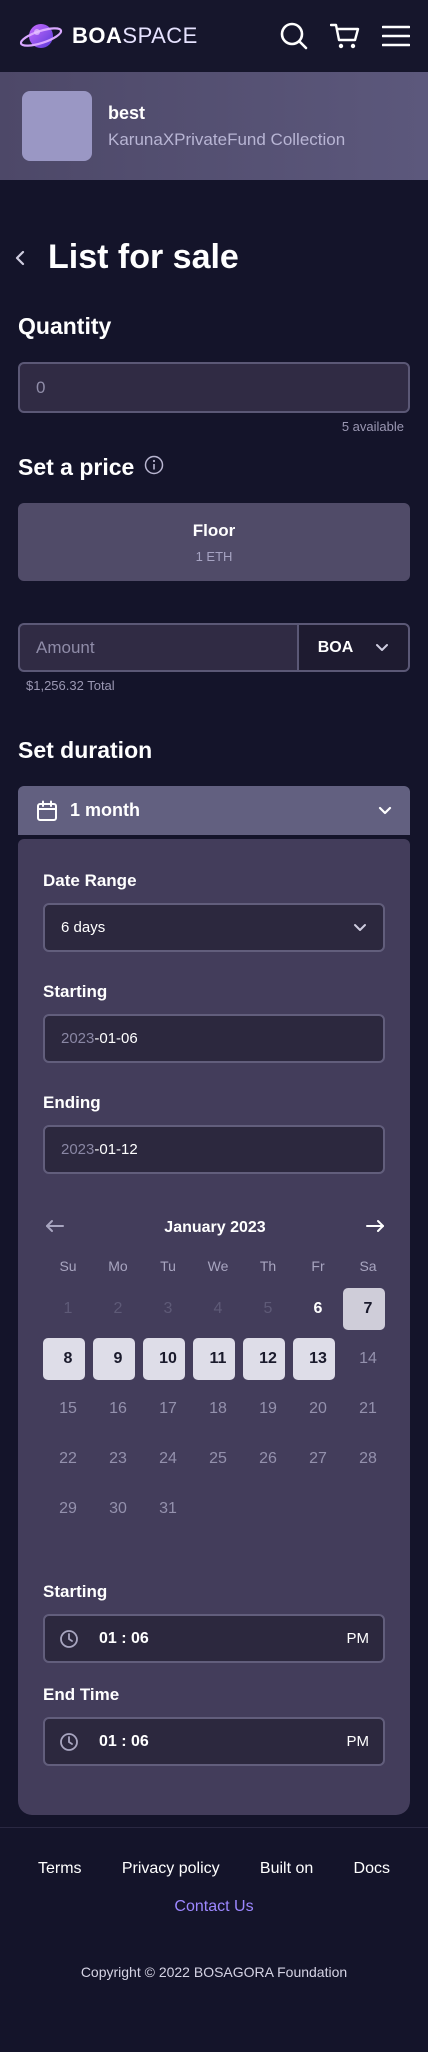 Image resolution: width=428 pixels, height=2052 pixels. I want to click on calendar-day: 31, so click(168, 1509).